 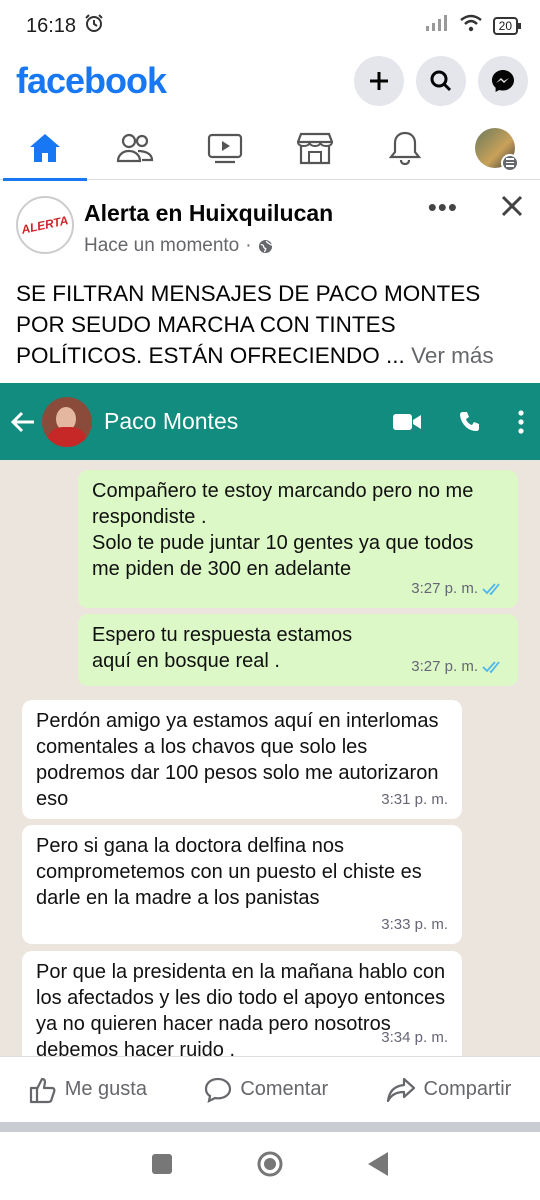 I want to click on see-more-link: Ver más, so click(x=452, y=355).